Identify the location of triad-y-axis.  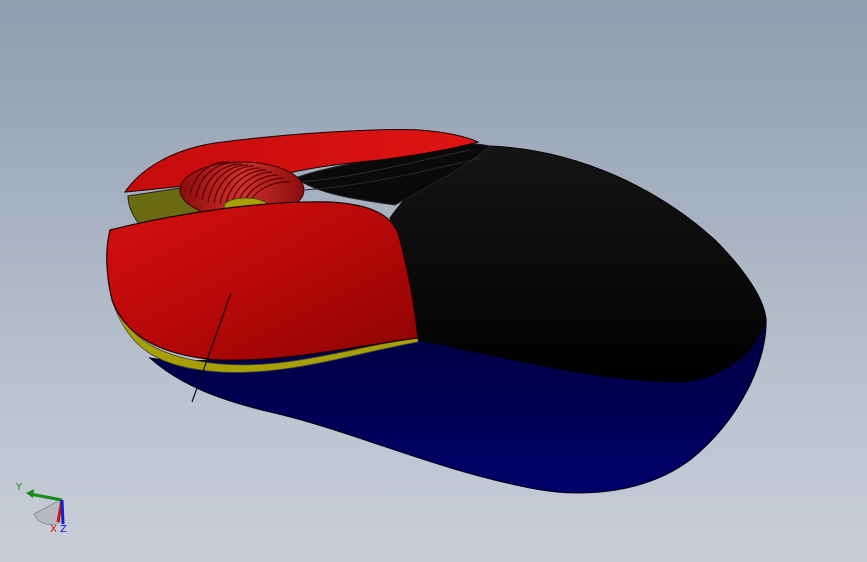
(46, 497).